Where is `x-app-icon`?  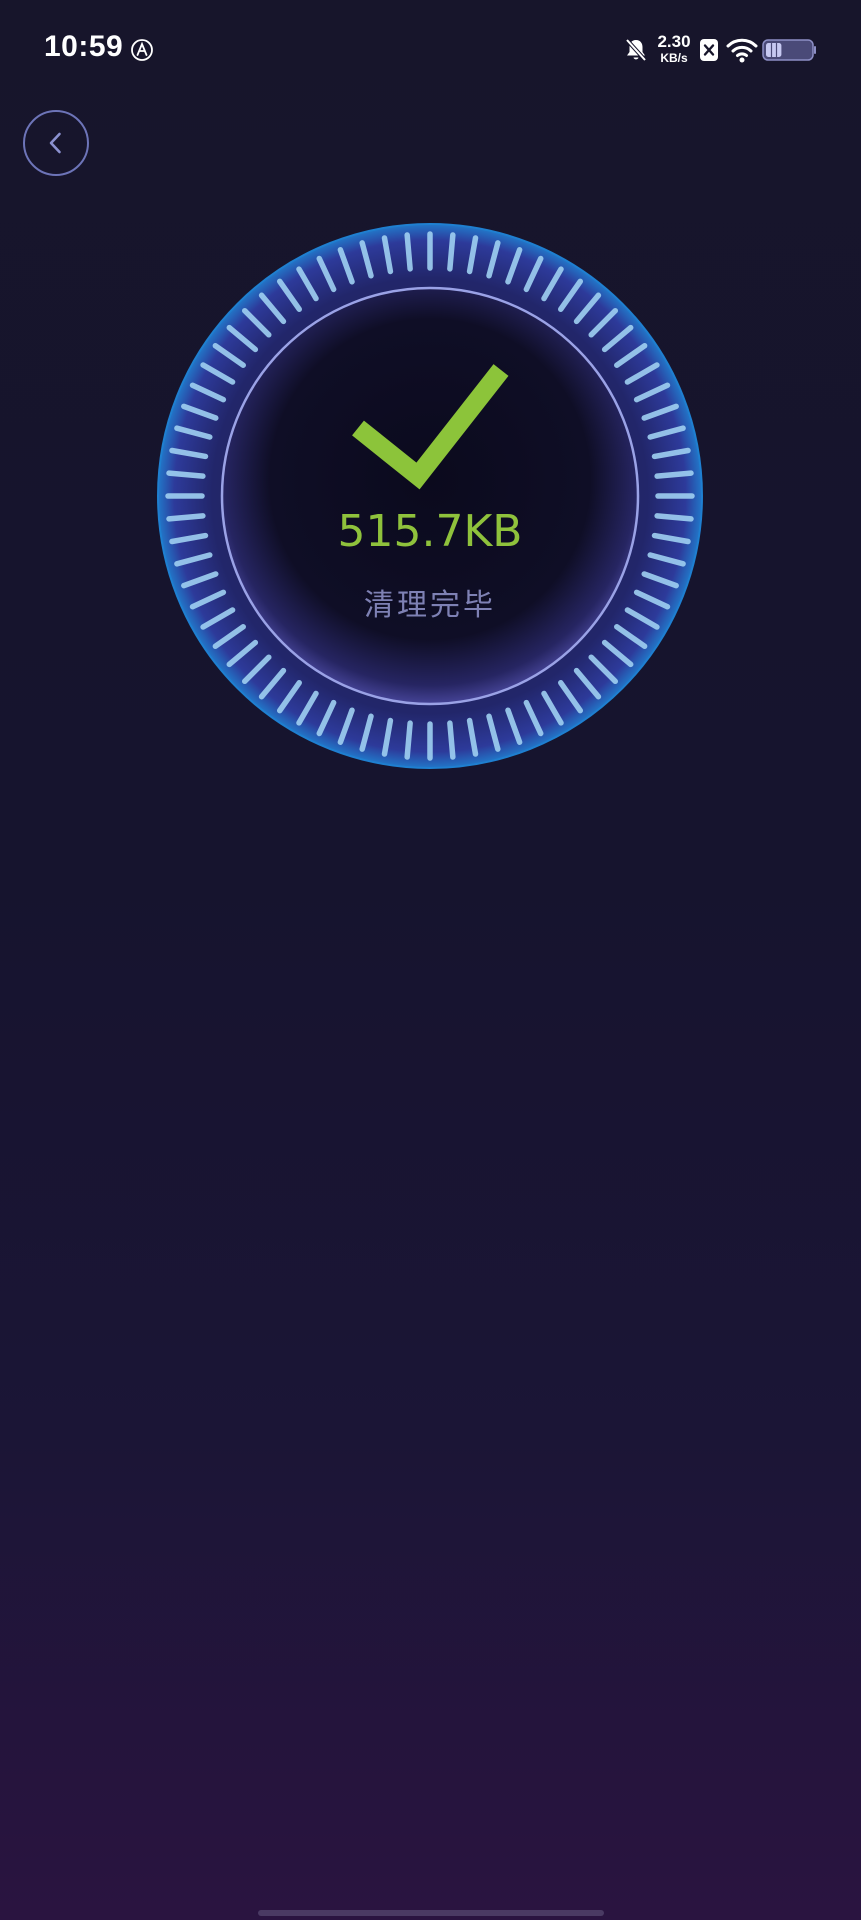 x-app-icon is located at coordinates (709, 50).